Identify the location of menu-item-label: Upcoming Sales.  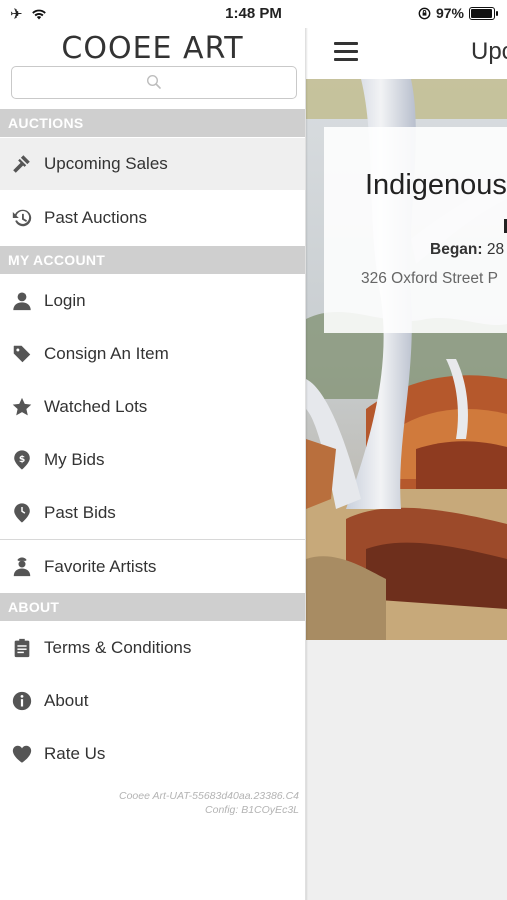
(106, 163).